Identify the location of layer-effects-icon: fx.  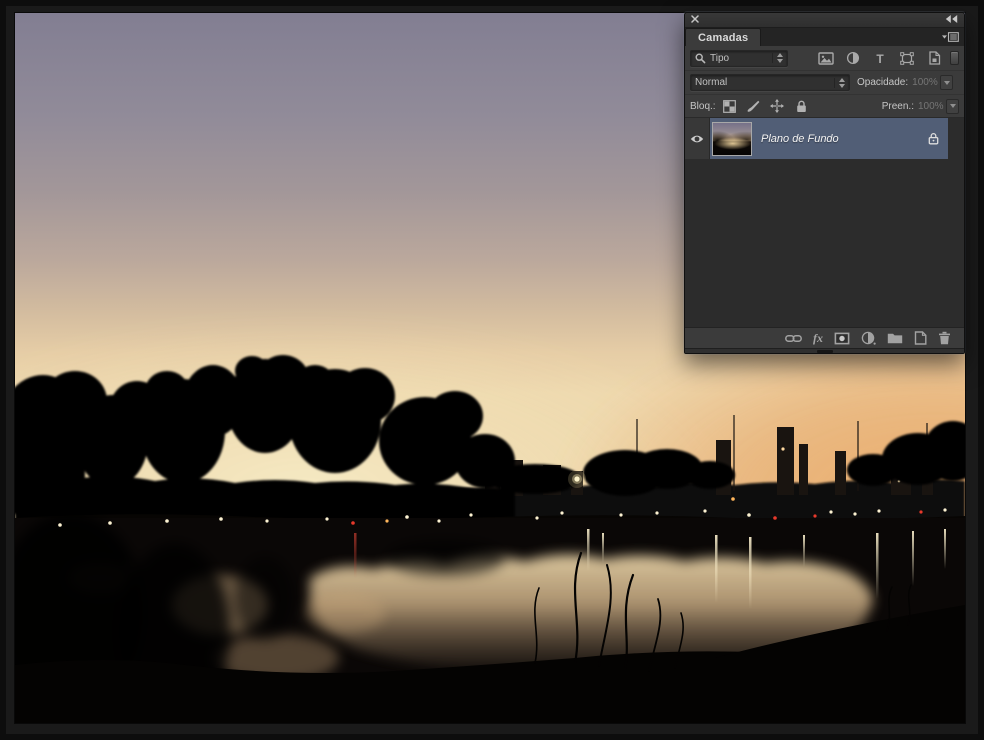
(818, 338).